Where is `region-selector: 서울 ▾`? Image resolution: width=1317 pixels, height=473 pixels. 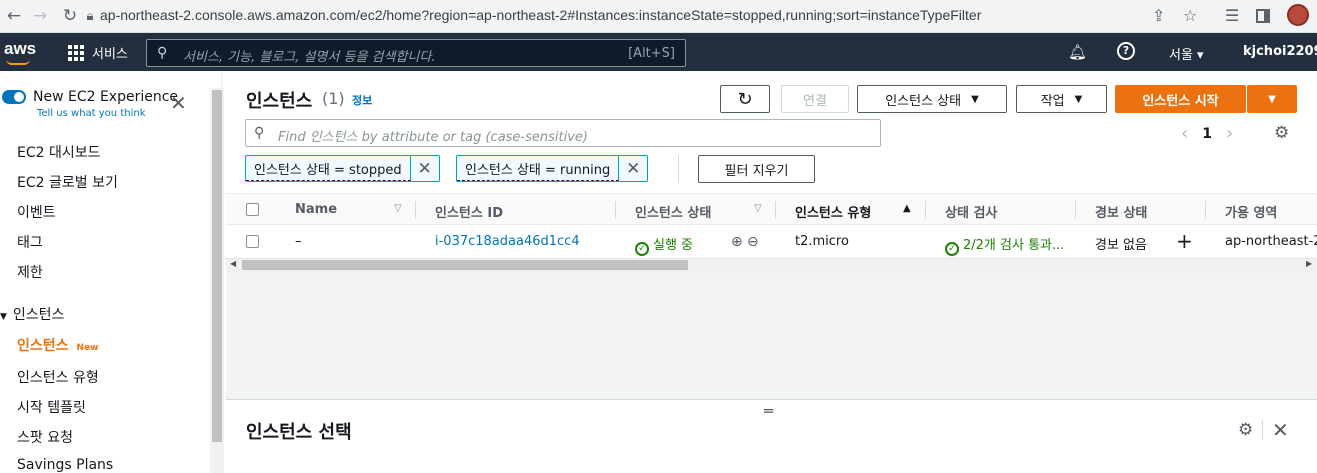
region-selector: 서울 ▾ is located at coordinates (1186, 53).